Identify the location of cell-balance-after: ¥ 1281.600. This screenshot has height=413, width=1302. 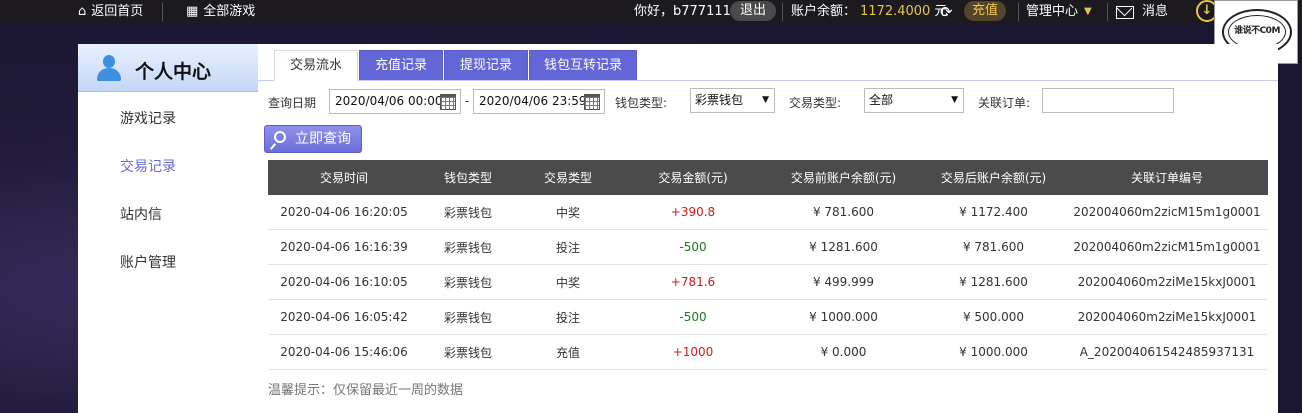
(993, 282).